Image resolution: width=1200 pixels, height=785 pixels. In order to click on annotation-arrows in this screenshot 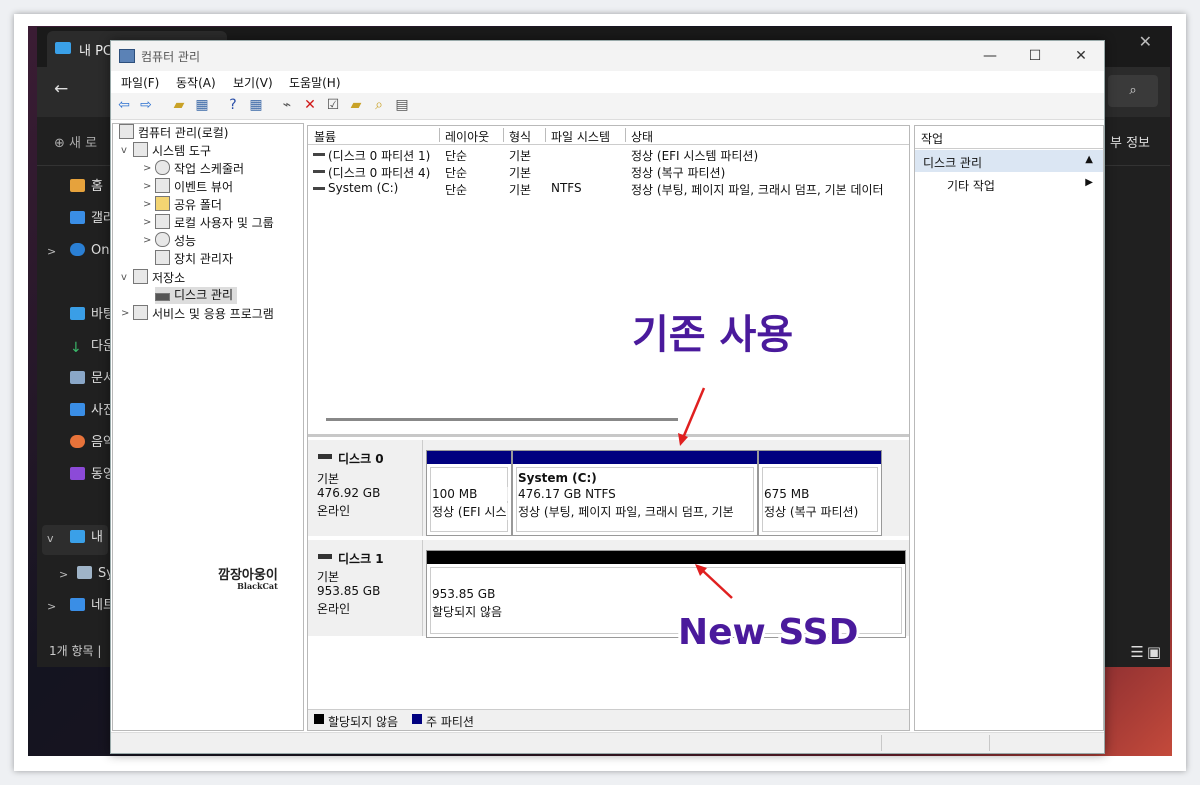, I will do `click(705, 493)`.